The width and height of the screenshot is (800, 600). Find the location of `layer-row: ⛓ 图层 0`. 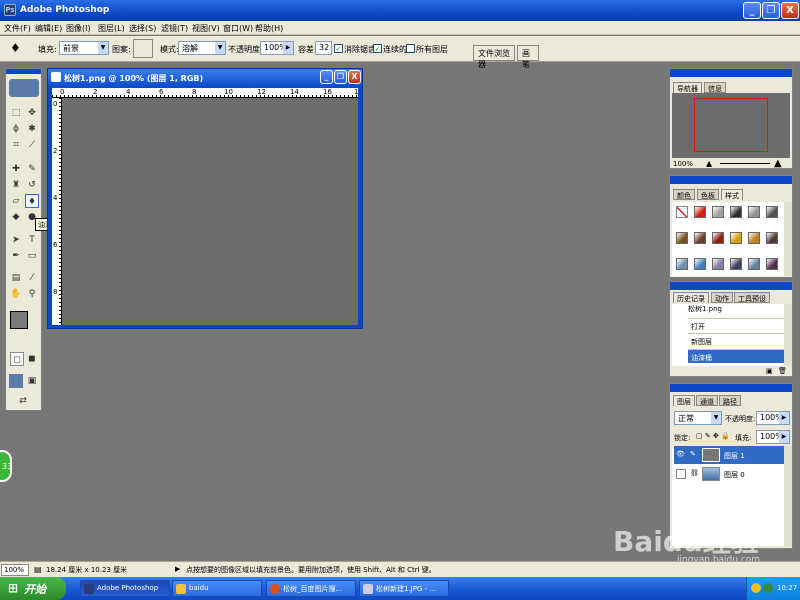

layer-row: ⛓ 图层 0 is located at coordinates (729, 474).